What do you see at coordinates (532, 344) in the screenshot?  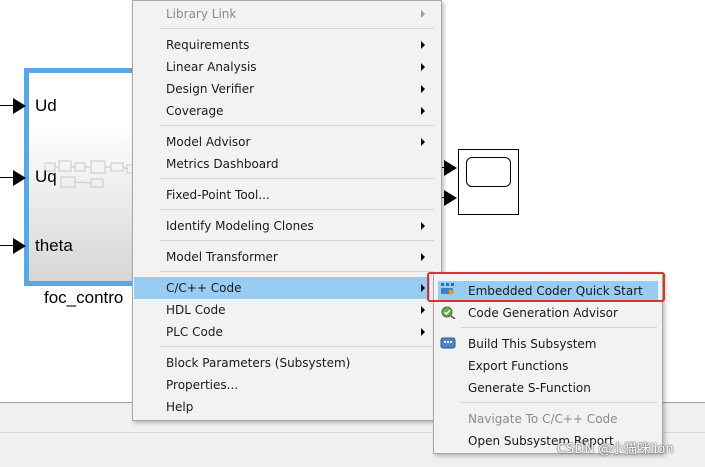 I see `menu-item-build-this-subsystem: Build This Subsystem` at bounding box center [532, 344].